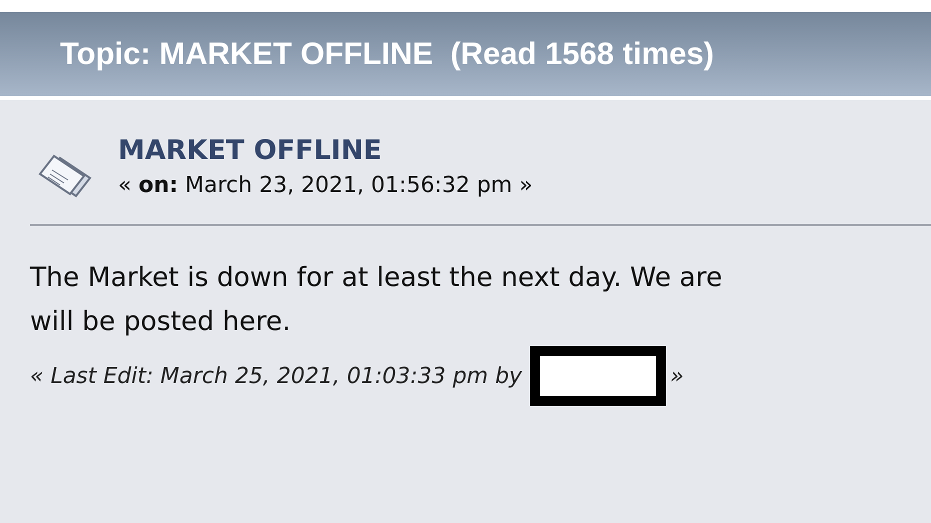  I want to click on document-icon, so click(66, 176).